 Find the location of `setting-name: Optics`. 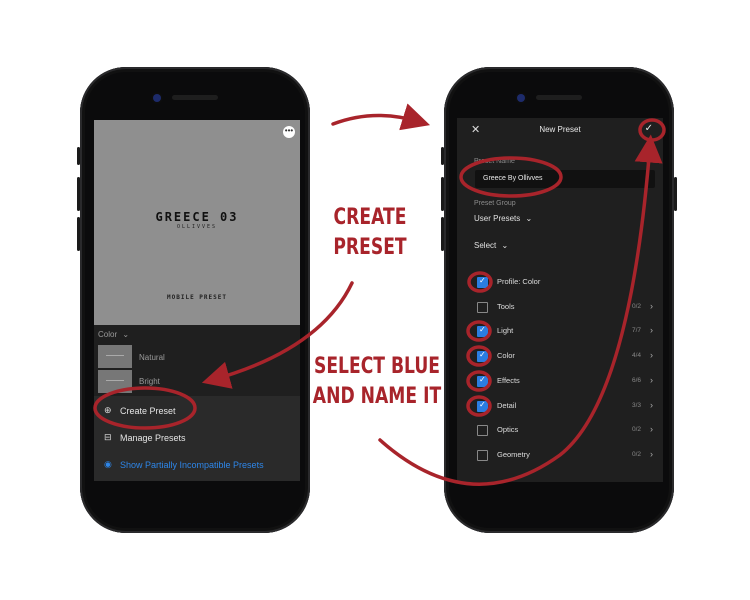

setting-name: Optics is located at coordinates (508, 429).